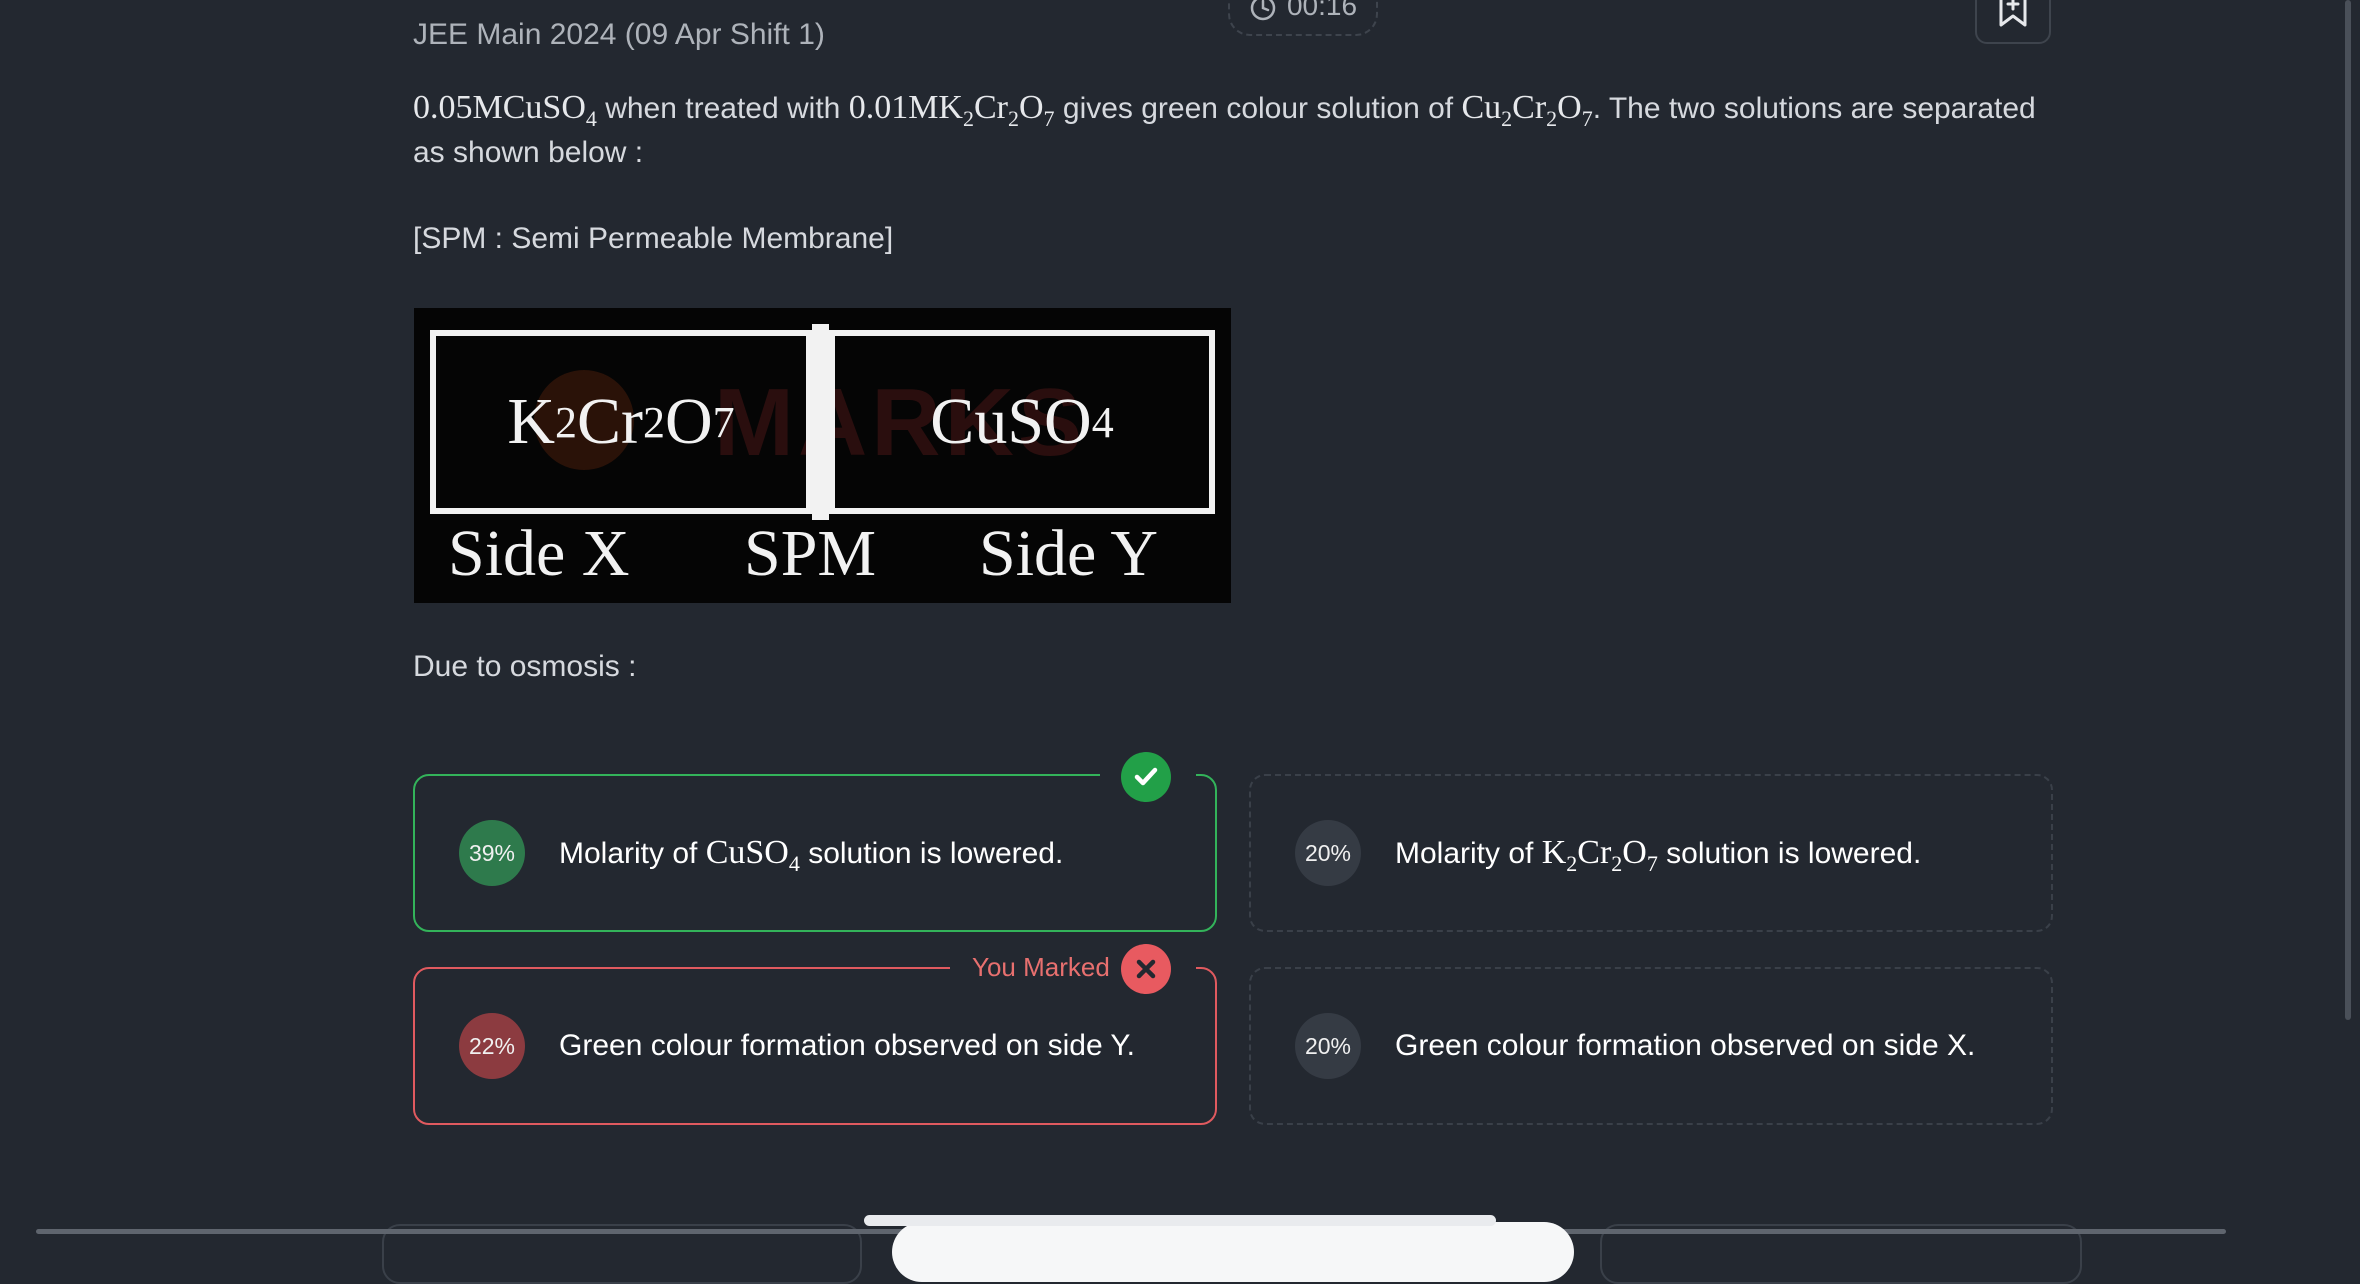 Image resolution: width=2360 pixels, height=1284 pixels. I want to click on side-y-label: Side Y, so click(1069, 553).